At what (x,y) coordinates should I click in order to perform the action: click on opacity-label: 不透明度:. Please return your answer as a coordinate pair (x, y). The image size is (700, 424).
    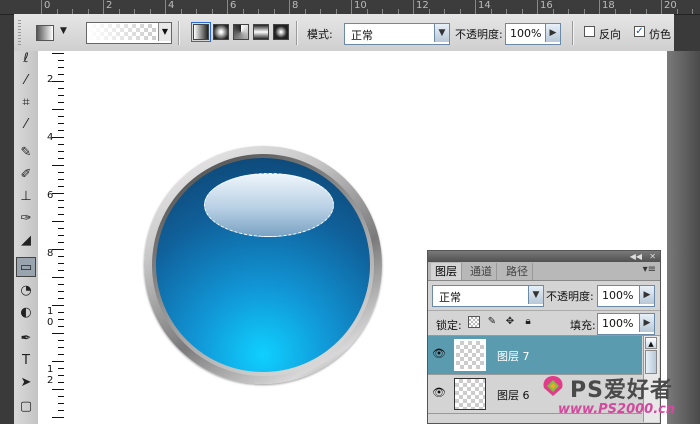
    Looking at the image, I should click on (479, 34).